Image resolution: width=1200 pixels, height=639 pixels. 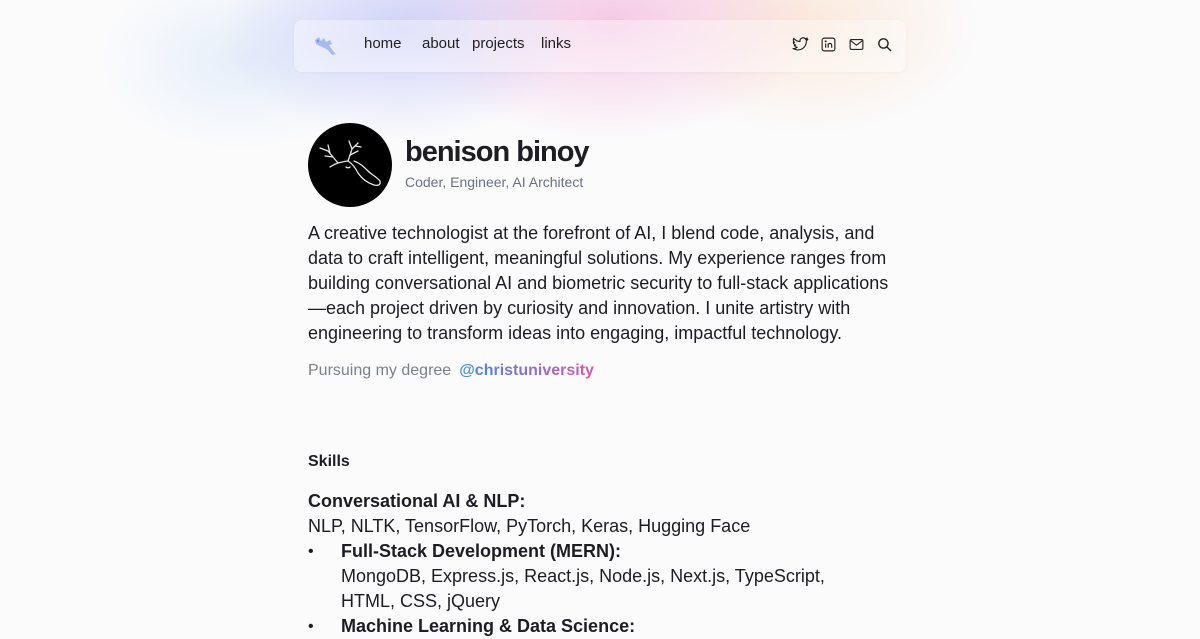 What do you see at coordinates (800, 44) in the screenshot?
I see `twitter-icon` at bounding box center [800, 44].